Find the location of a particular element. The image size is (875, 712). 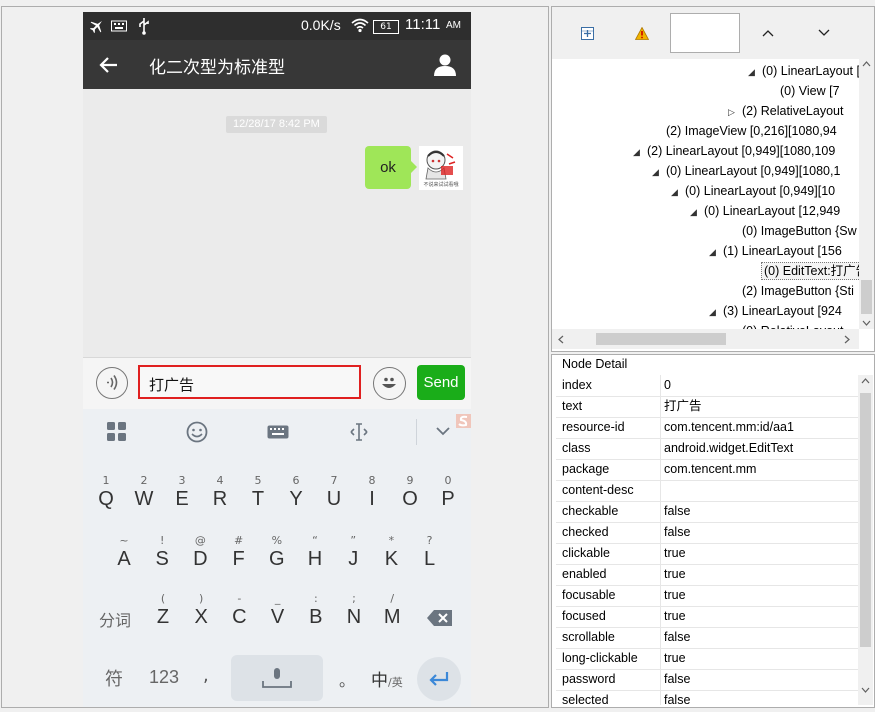

key-a: ~ A is located at coordinates (124, 553).